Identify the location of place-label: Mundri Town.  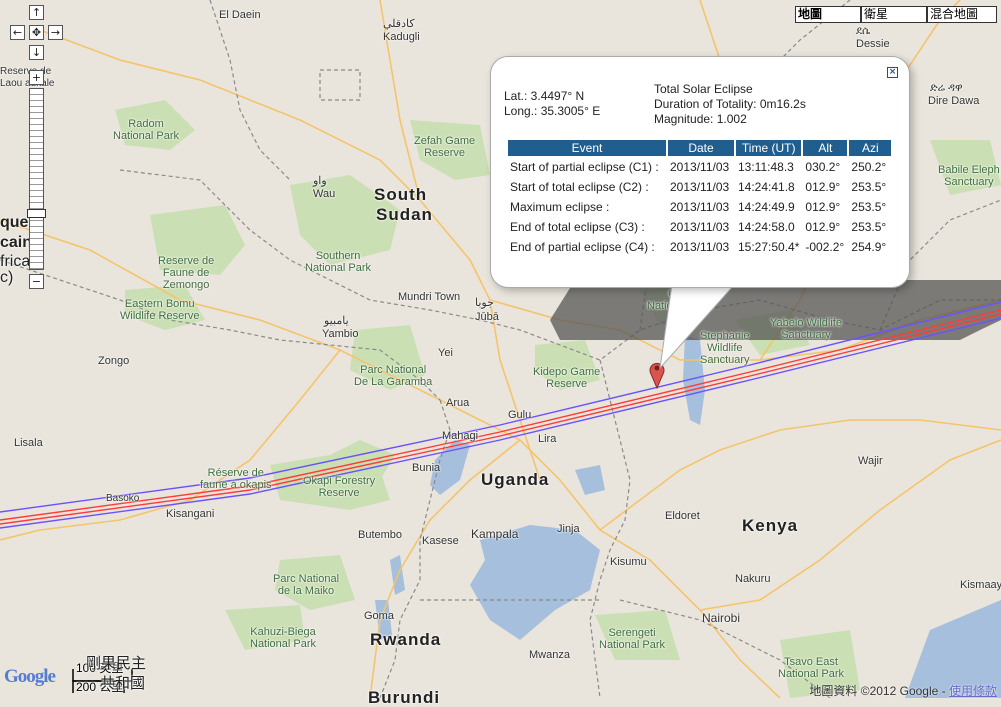
(429, 297).